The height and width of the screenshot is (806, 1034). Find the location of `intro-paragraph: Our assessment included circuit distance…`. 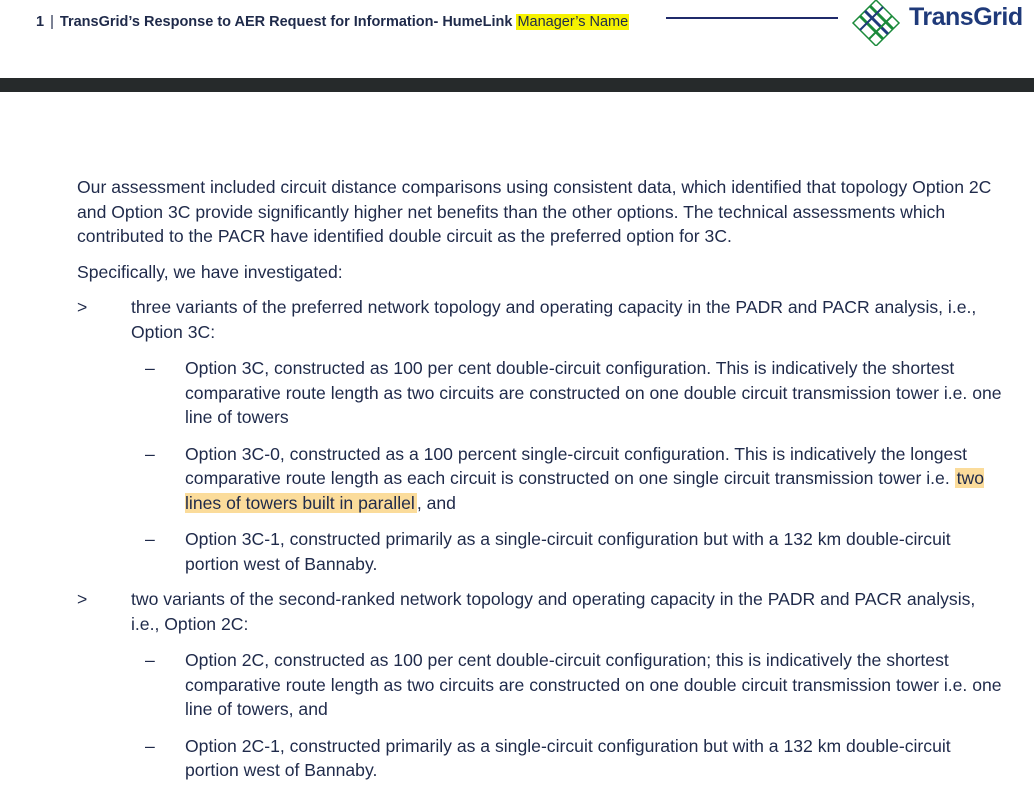

intro-paragraph: Our assessment included circuit distance… is located at coordinates (534, 211).